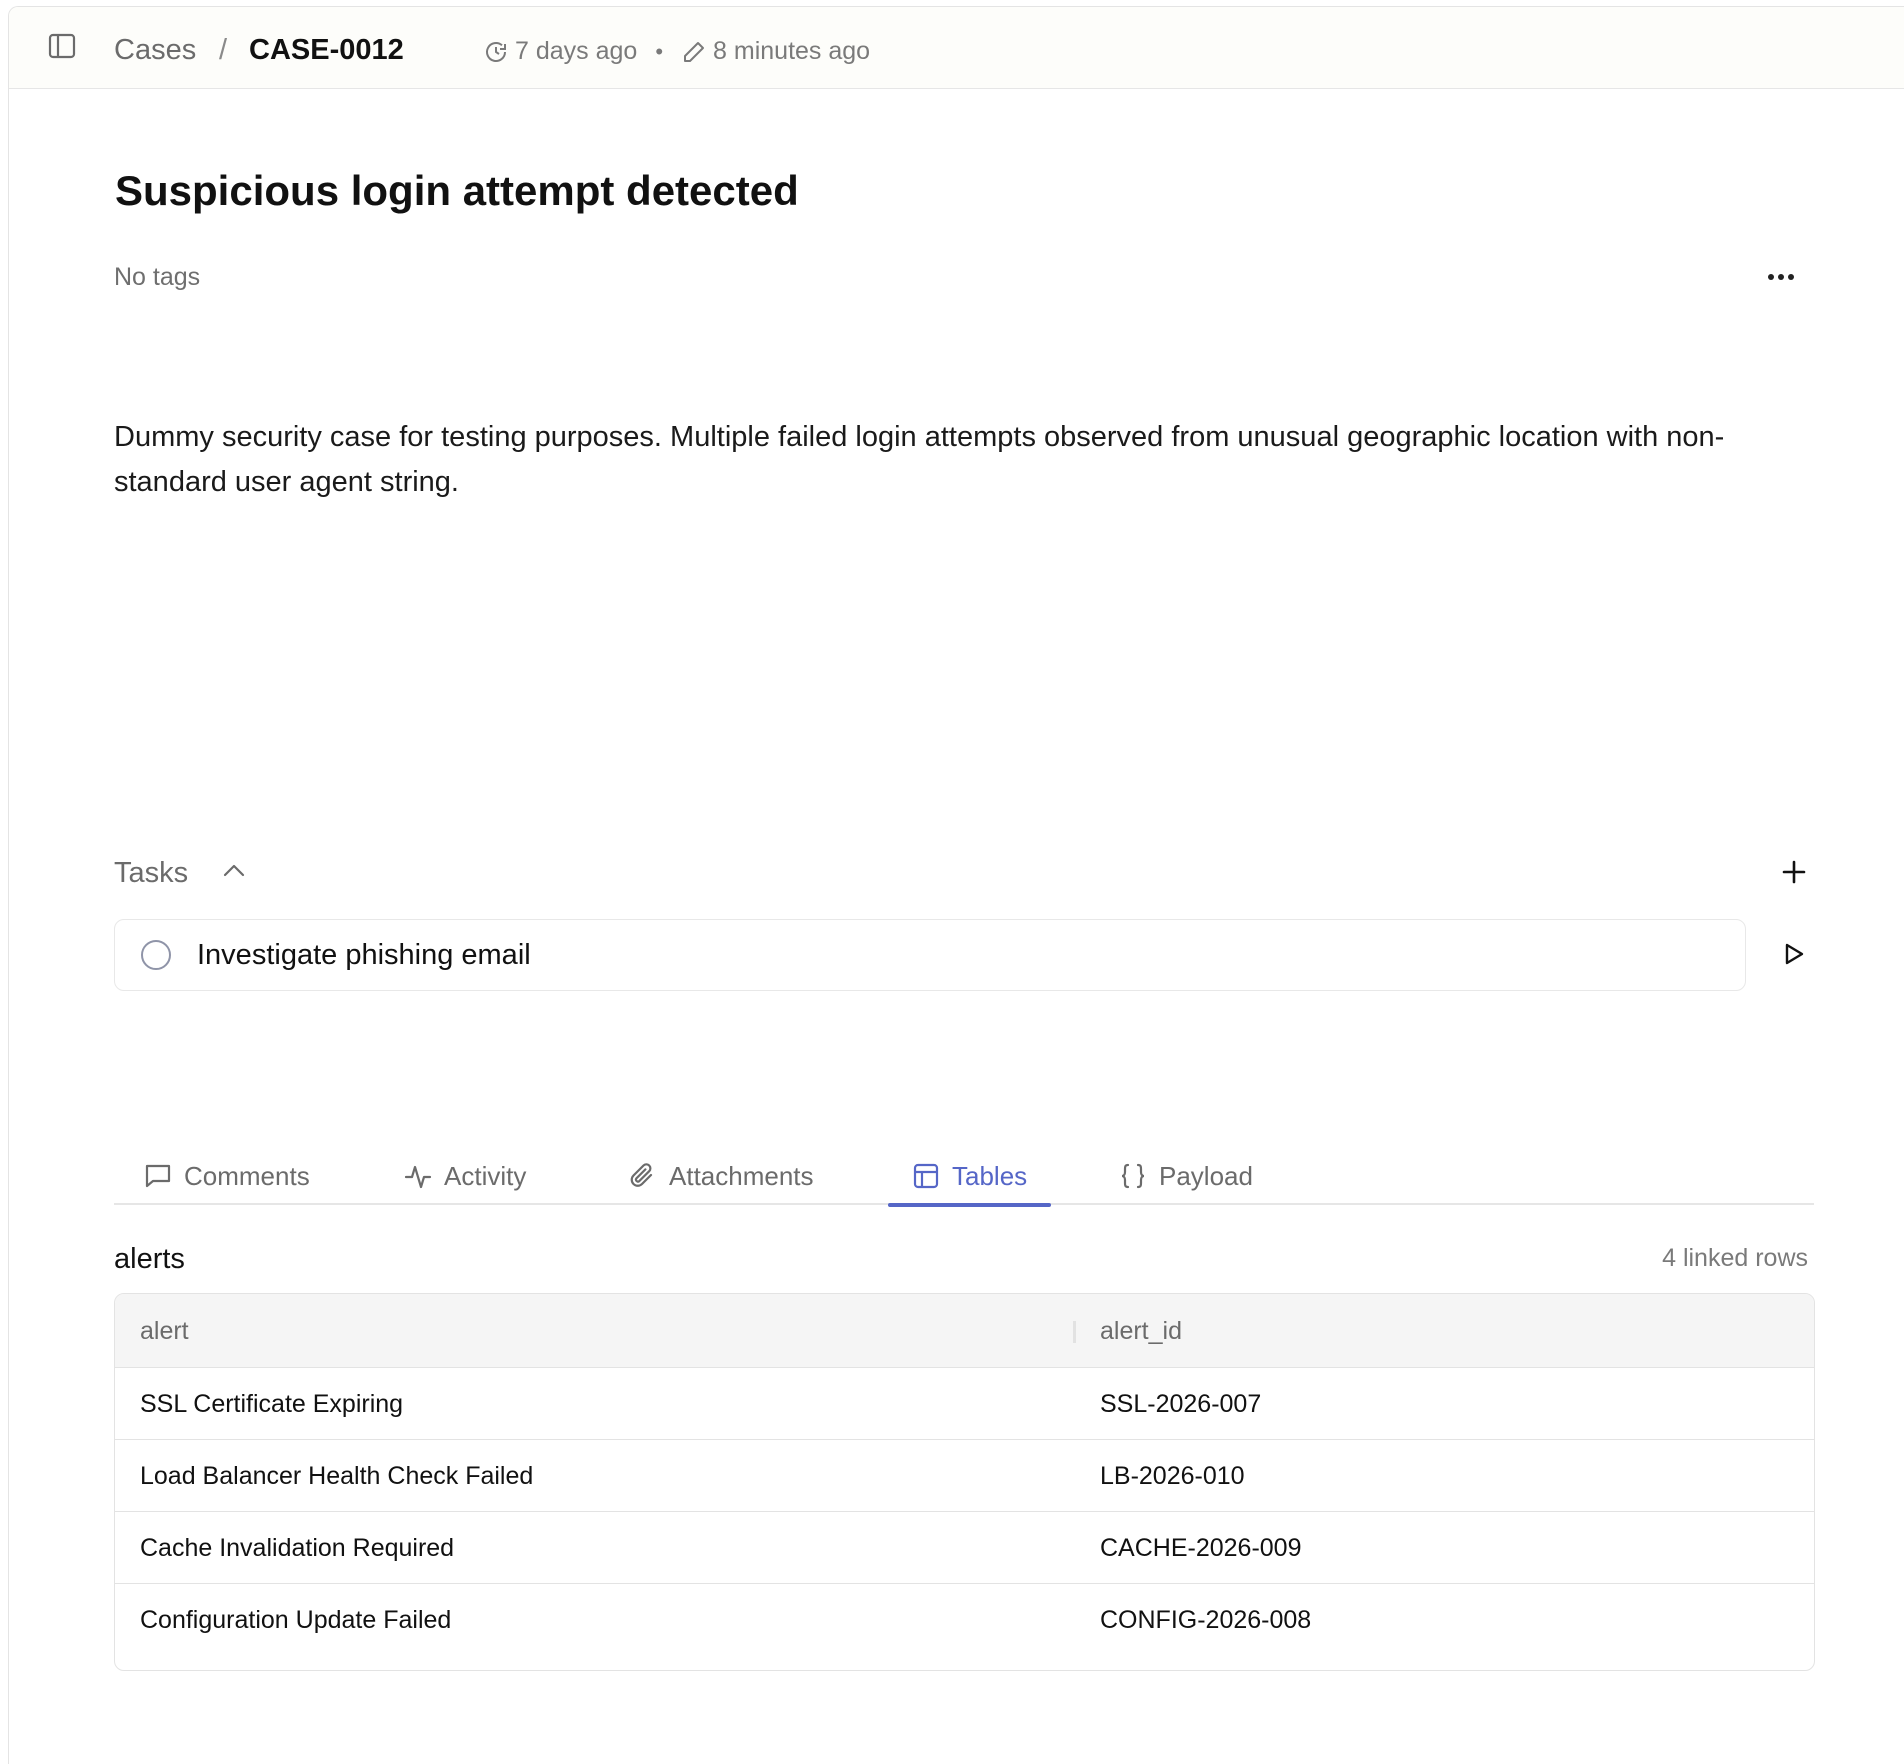  I want to click on case-tags: No tags, so click(157, 277).